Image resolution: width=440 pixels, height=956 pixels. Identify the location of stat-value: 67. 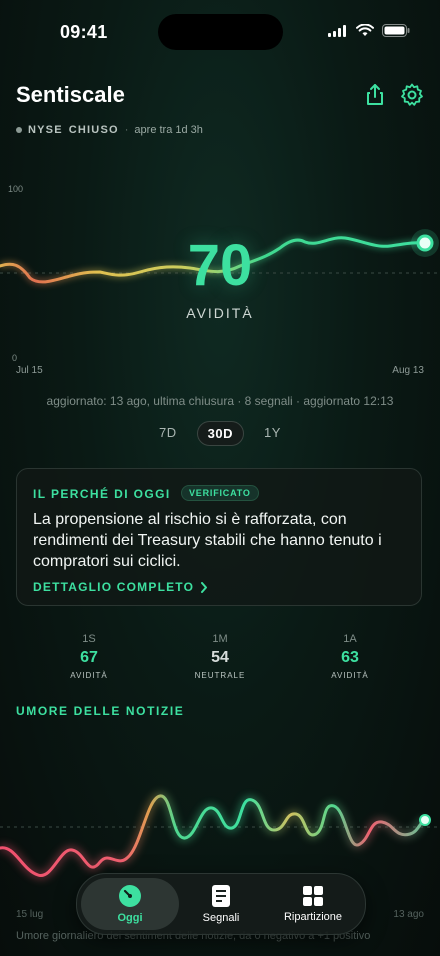
(89, 657).